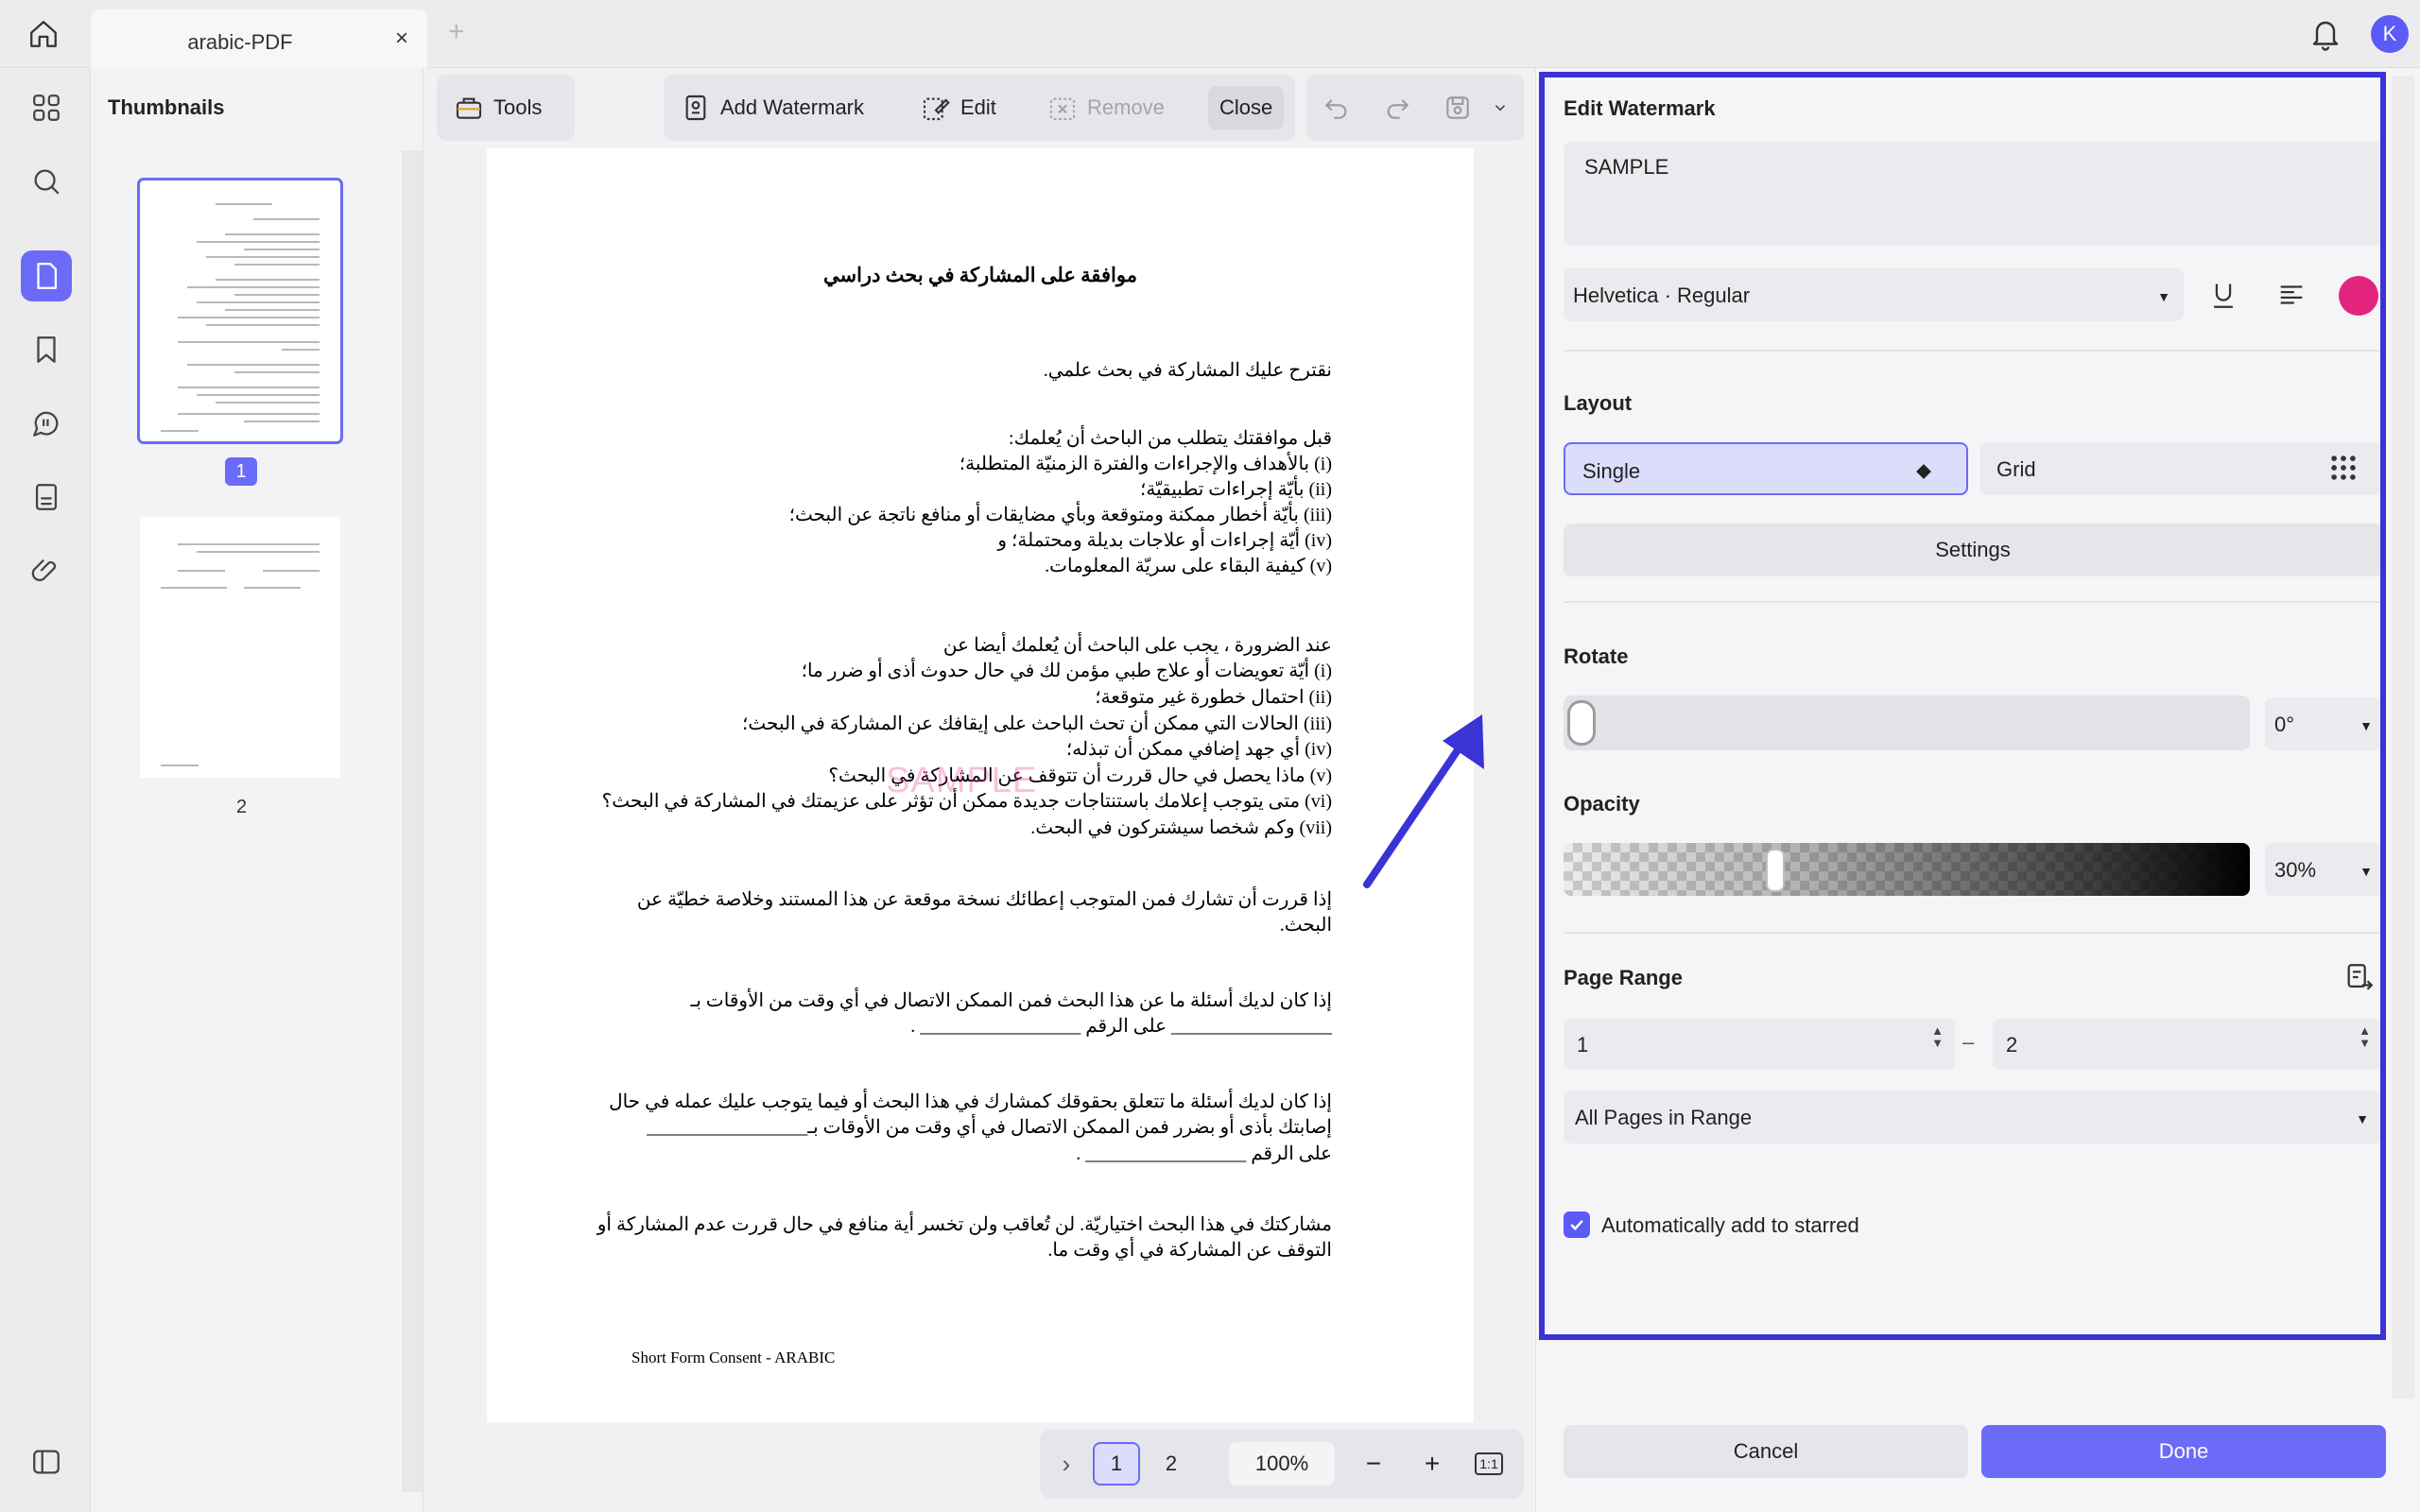  What do you see at coordinates (1907, 723) in the screenshot?
I see `rotate-slider` at bounding box center [1907, 723].